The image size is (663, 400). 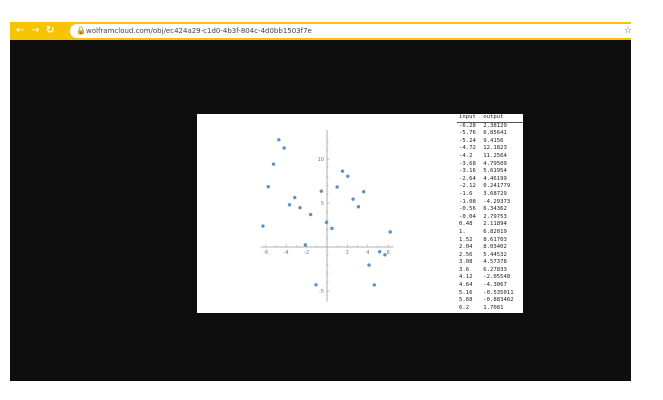 I want to click on table-row: 0.48 2.11894, so click(x=490, y=225).